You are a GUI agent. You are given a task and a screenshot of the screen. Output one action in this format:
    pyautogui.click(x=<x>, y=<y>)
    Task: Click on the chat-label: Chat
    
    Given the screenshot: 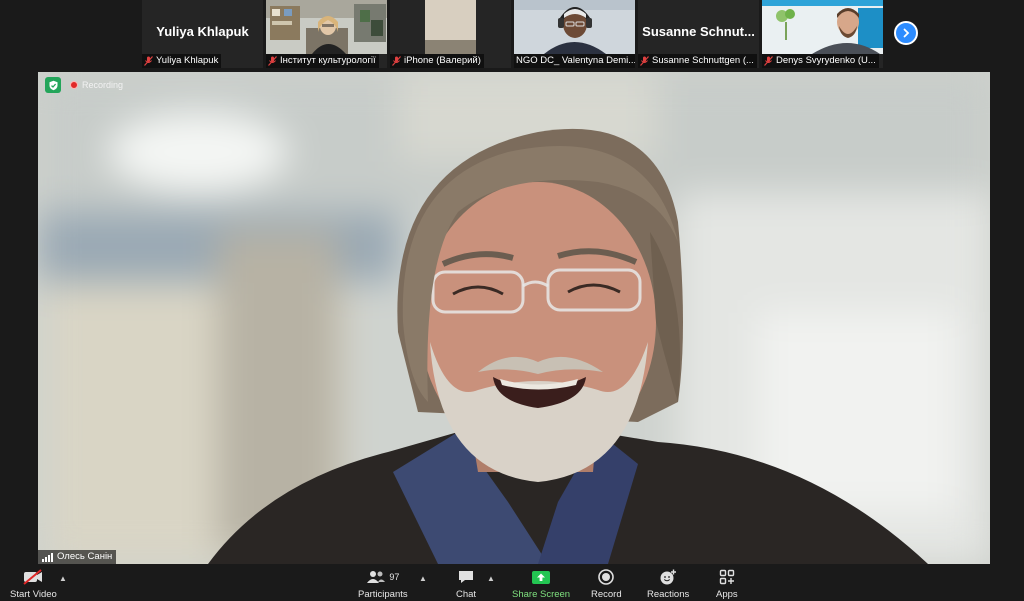 What is the action you would take?
    pyautogui.click(x=466, y=594)
    